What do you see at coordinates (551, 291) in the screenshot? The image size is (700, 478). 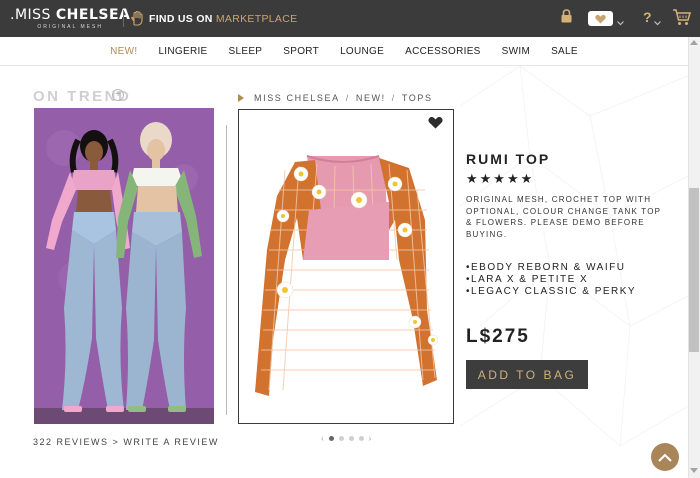 I see `compatible-body-item: •LEGACY CLASSIC & PERKY` at bounding box center [551, 291].